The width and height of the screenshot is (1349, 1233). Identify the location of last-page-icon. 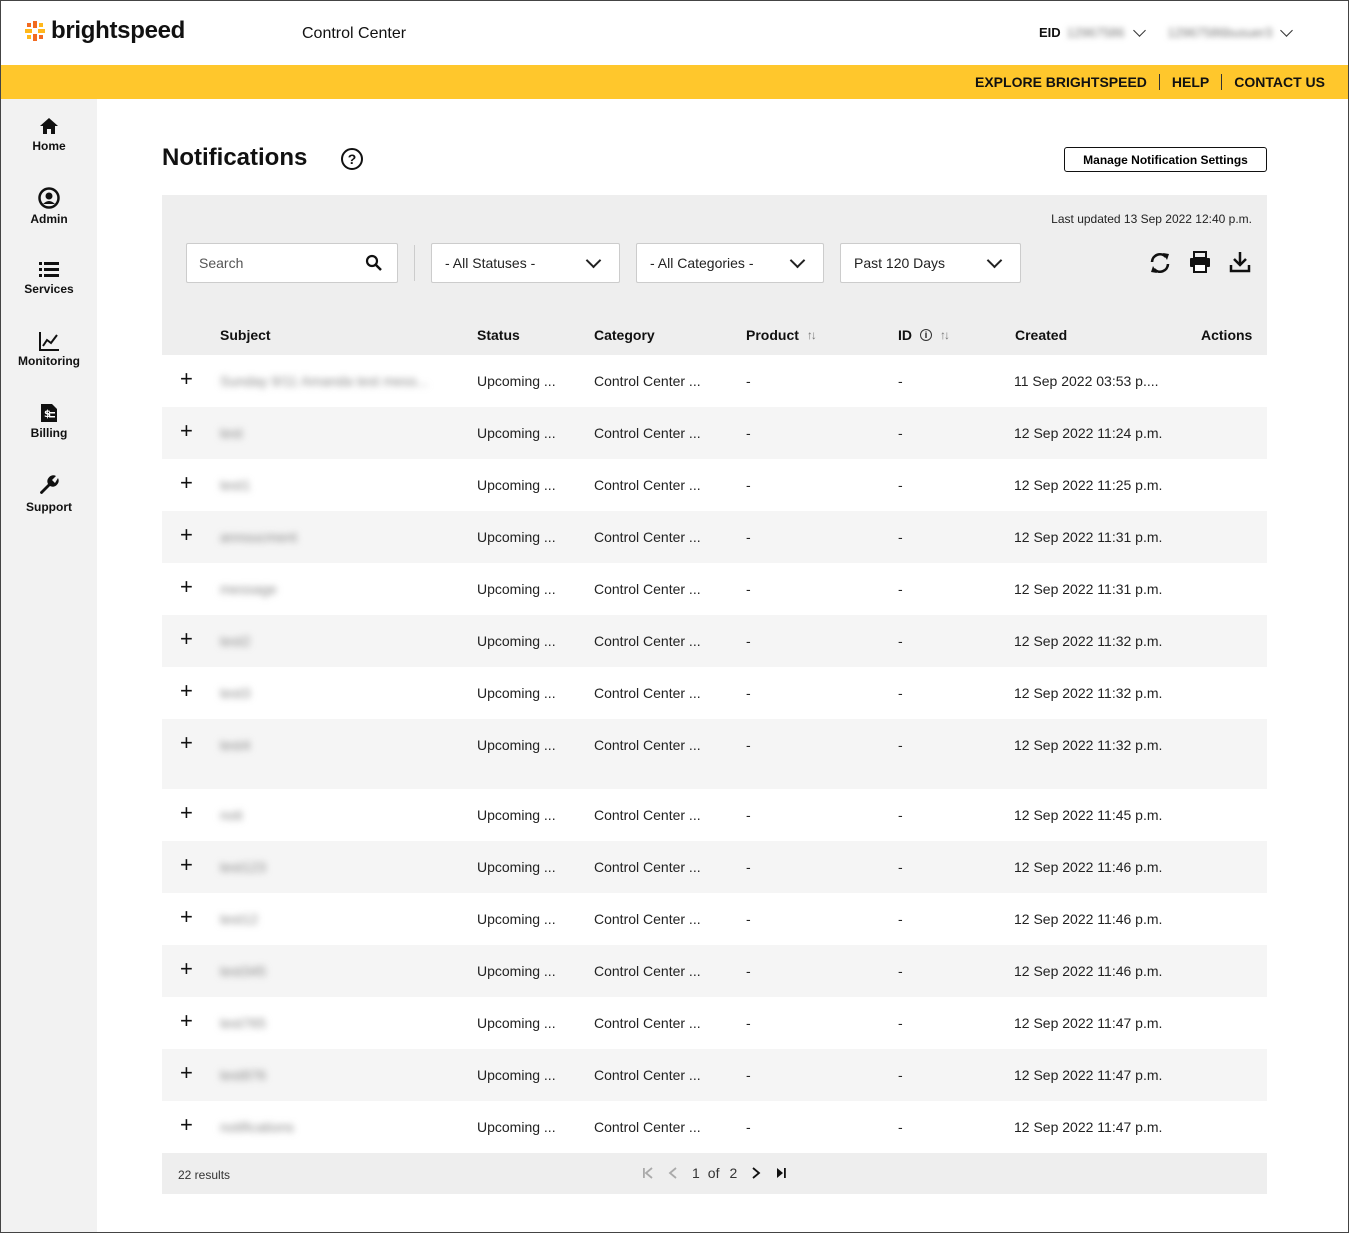
(781, 1173).